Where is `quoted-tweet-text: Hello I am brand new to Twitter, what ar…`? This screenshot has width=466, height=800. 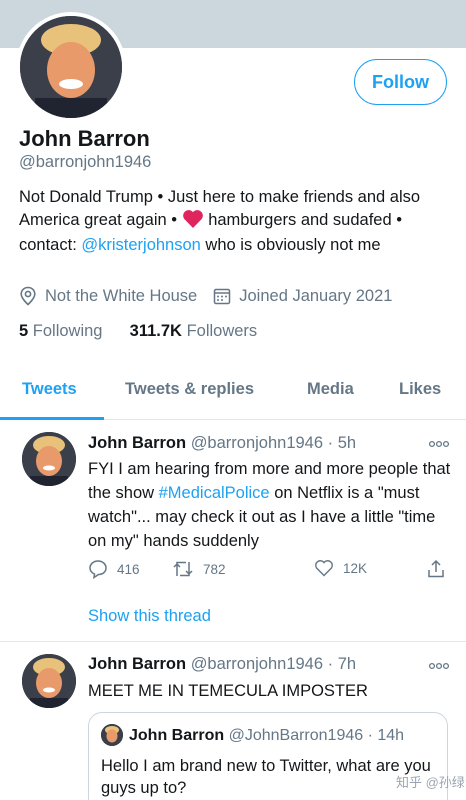 quoted-tweet-text: Hello I am brand new to Twitter, what ar… is located at coordinates (266, 777).